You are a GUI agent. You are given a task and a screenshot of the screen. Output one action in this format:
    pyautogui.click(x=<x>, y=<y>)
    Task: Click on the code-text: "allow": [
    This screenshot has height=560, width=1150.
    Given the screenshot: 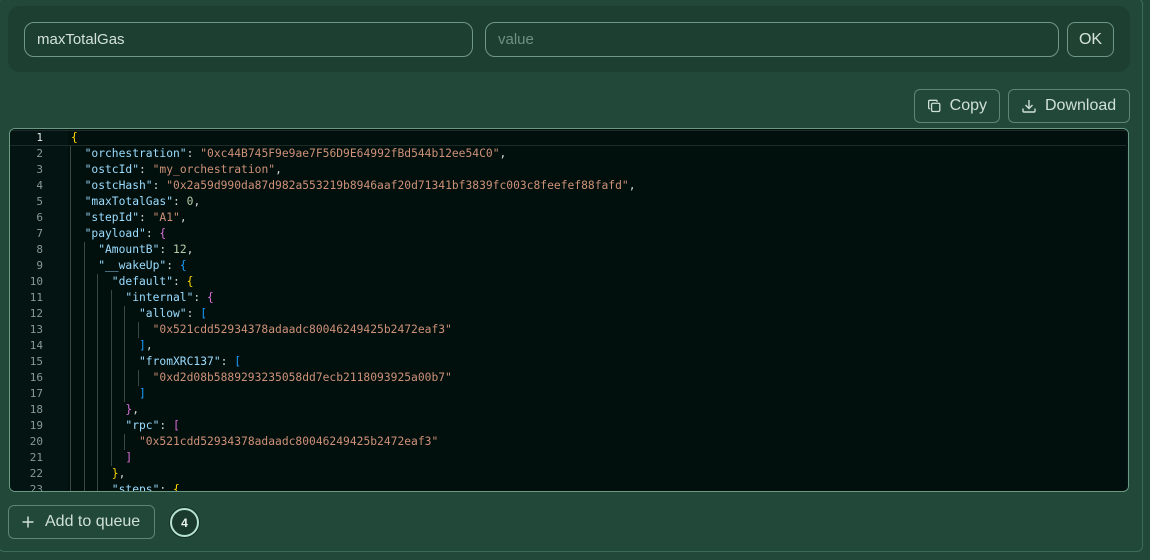 What is the action you would take?
    pyautogui.click(x=173, y=314)
    